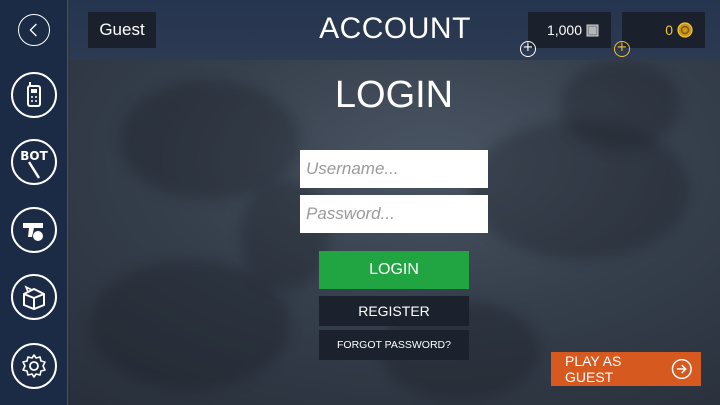 Image resolution: width=720 pixels, height=405 pixels. Describe the element at coordinates (394, 169) in the screenshot. I see `username-input` at that location.